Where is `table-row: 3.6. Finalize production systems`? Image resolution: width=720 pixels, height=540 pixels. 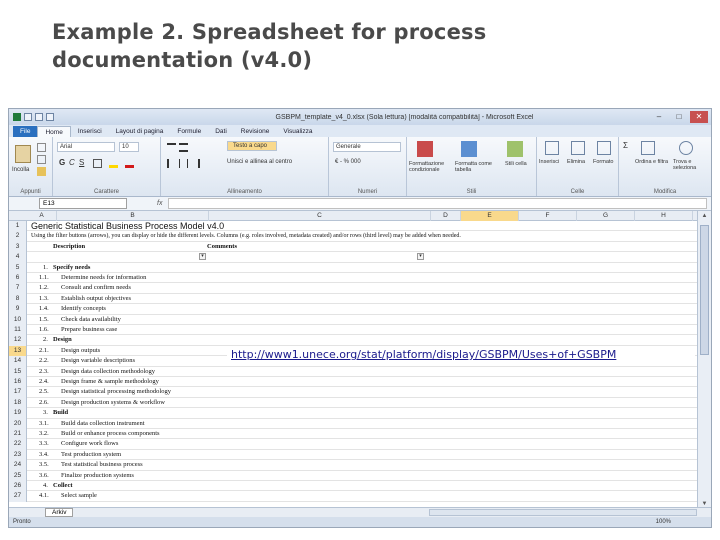 table-row: 3.6. Finalize production systems is located at coordinates (363, 476).